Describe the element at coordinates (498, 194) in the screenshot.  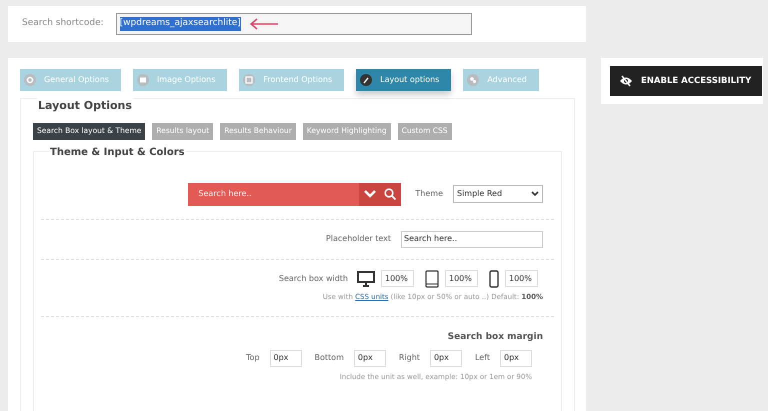
I see `theme-select: Simple Red` at that location.